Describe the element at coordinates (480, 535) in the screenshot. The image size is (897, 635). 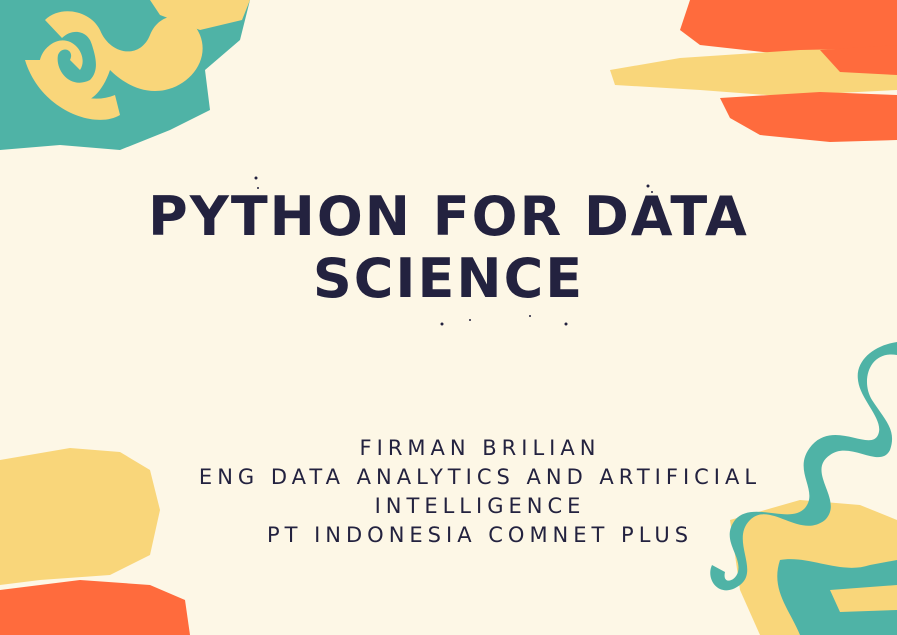
I see `author-company: PT INDONESIA COMNET PLUS` at that location.